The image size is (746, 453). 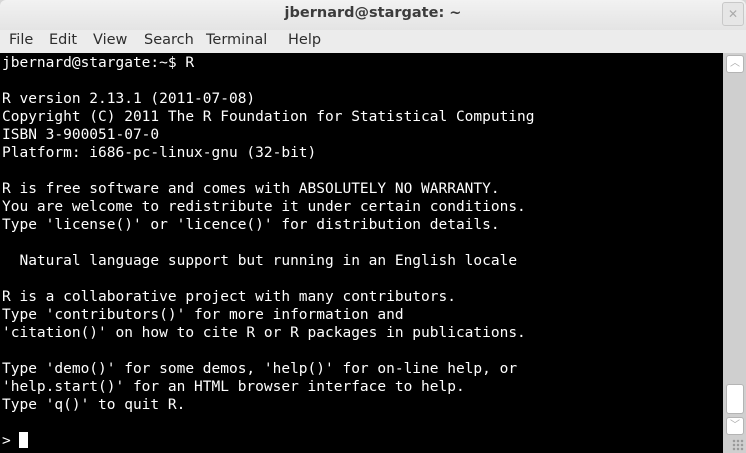 What do you see at coordinates (304, 40) in the screenshot?
I see `menu-help: Help` at bounding box center [304, 40].